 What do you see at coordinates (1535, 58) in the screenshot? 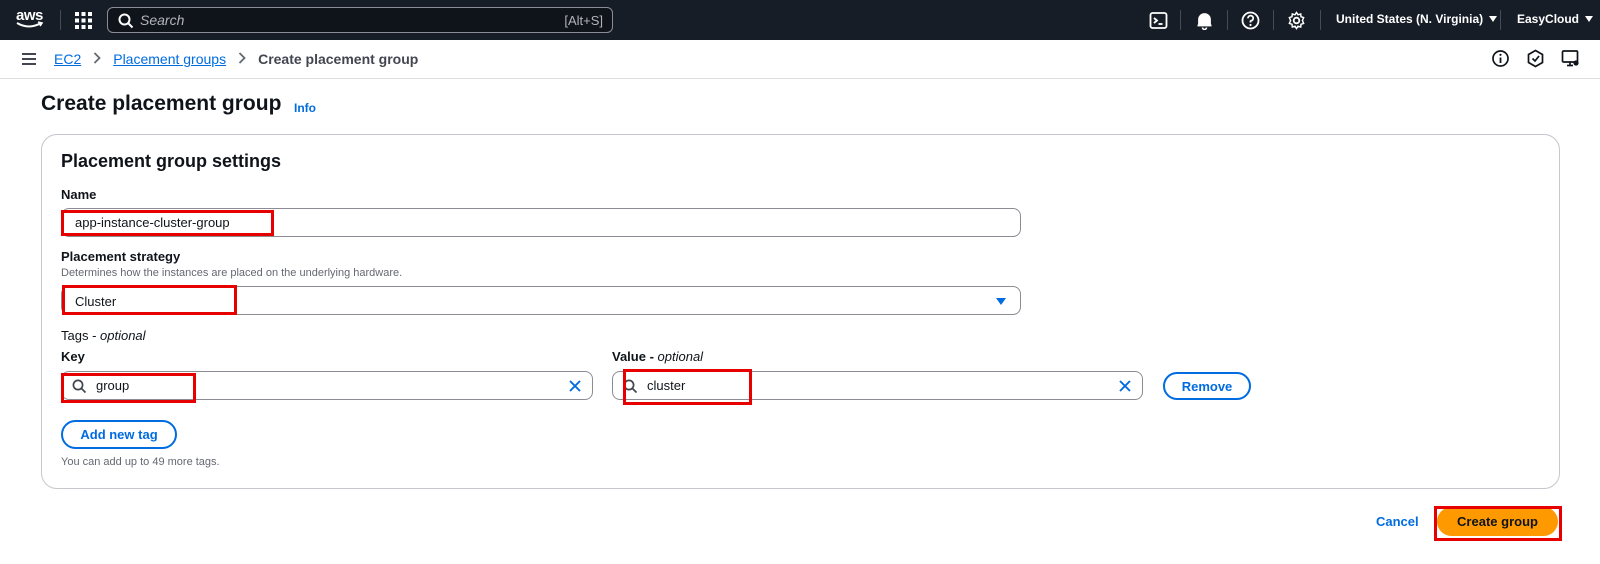
I see `guidance-hexagon-icon` at bounding box center [1535, 58].